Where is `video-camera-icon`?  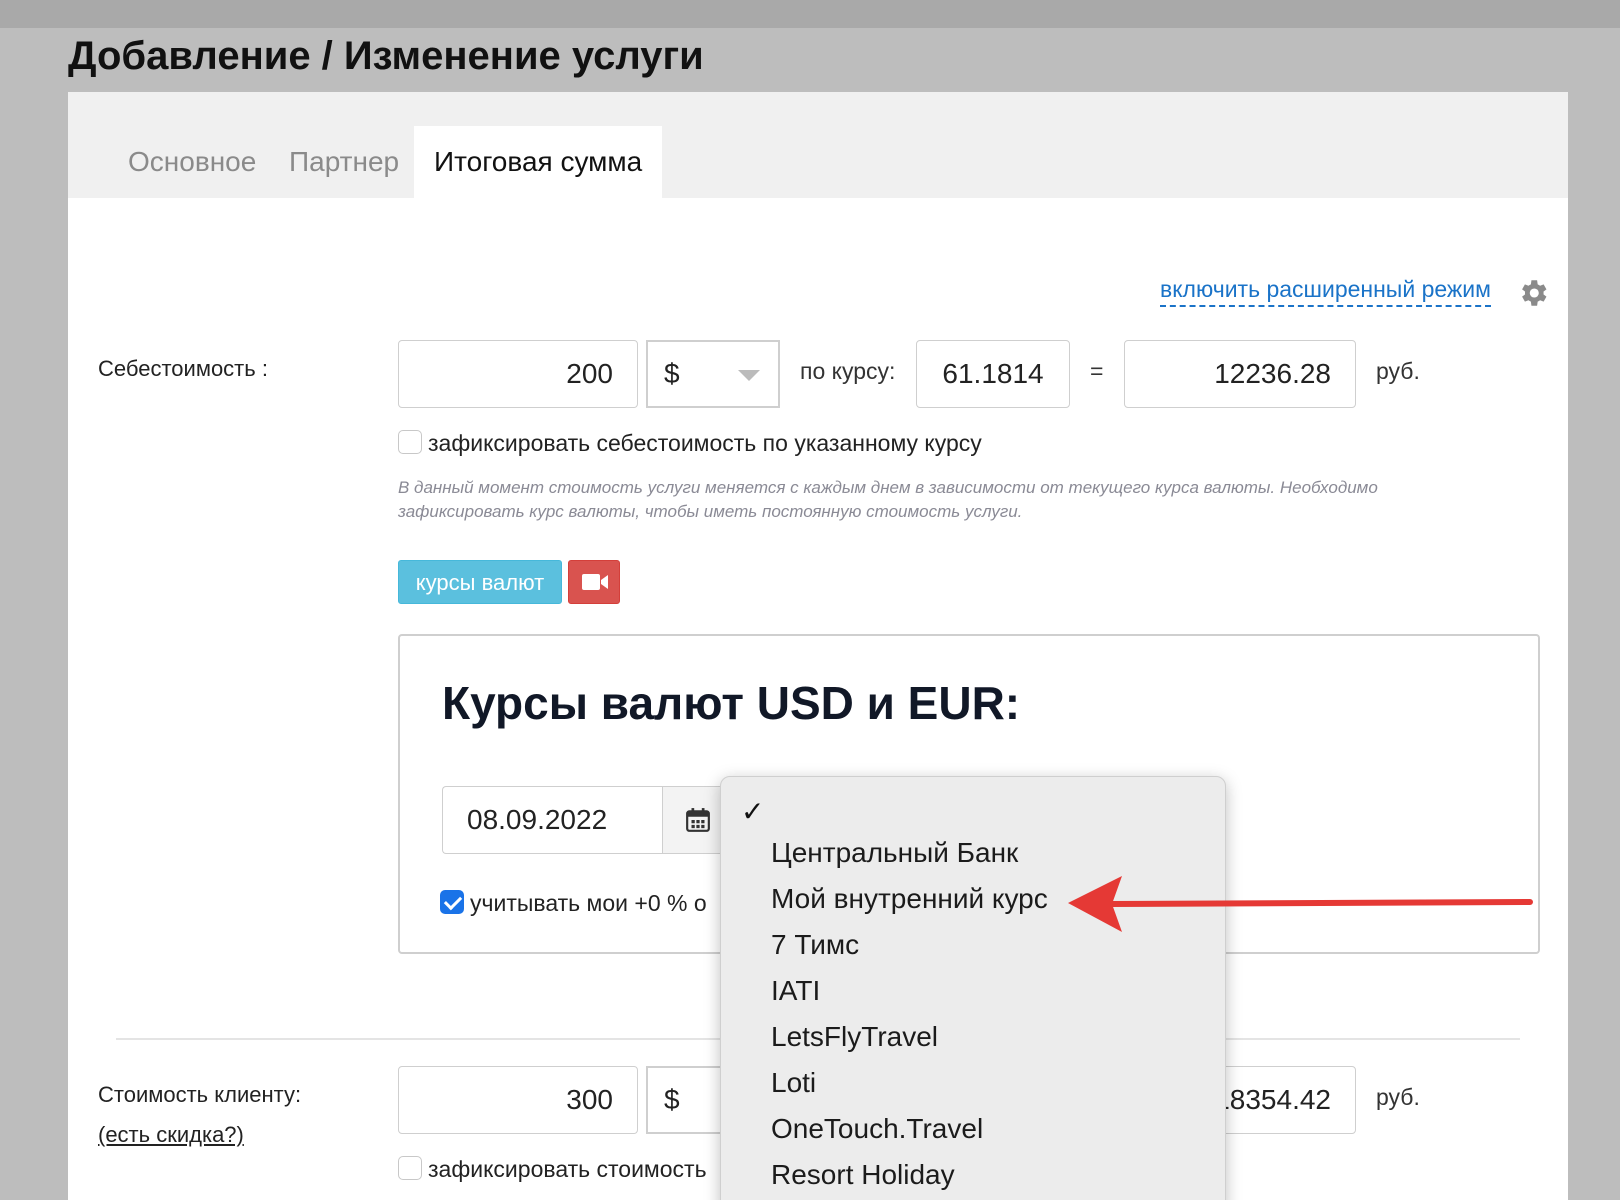 video-camera-icon is located at coordinates (595, 582).